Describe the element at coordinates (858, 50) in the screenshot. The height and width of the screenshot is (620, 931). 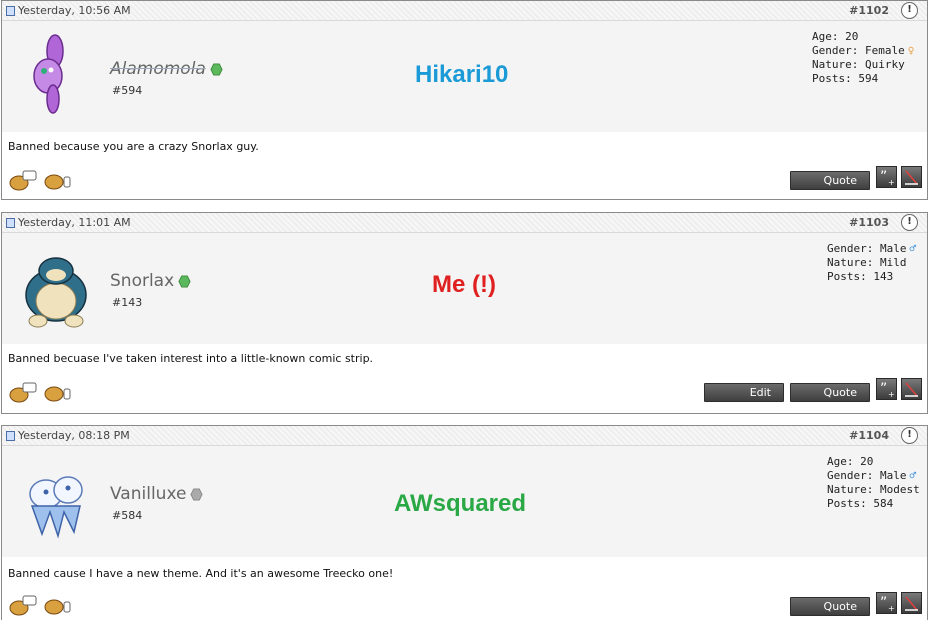
I see `stat-gender-text: Gender: Female` at that location.